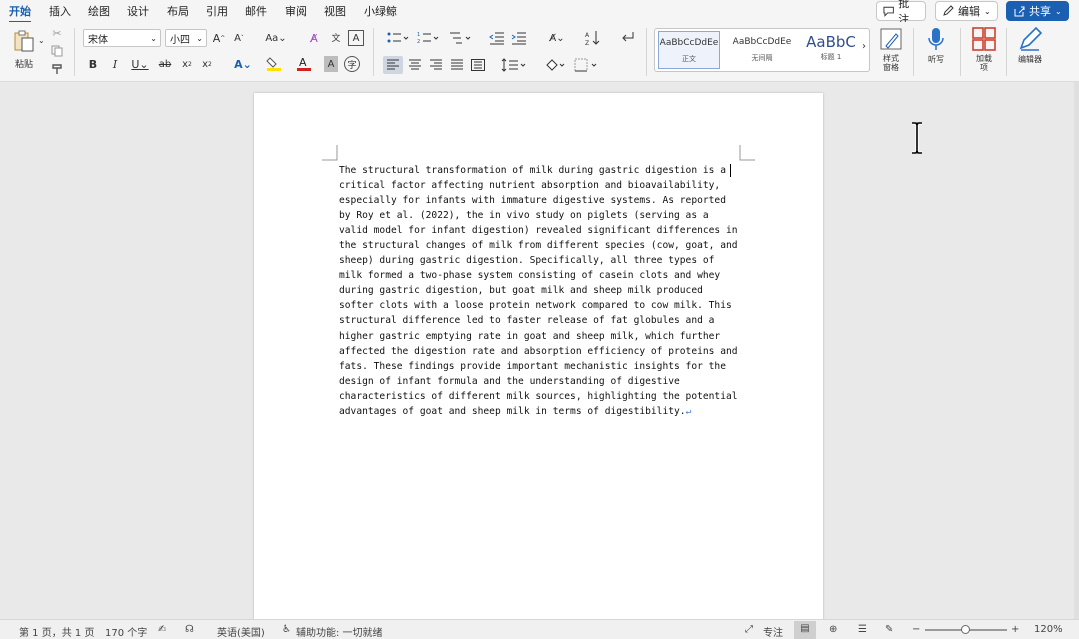 The image size is (1079, 639). Describe the element at coordinates (243, 64) in the screenshot. I see `text-effects-icon: A⌄` at that location.